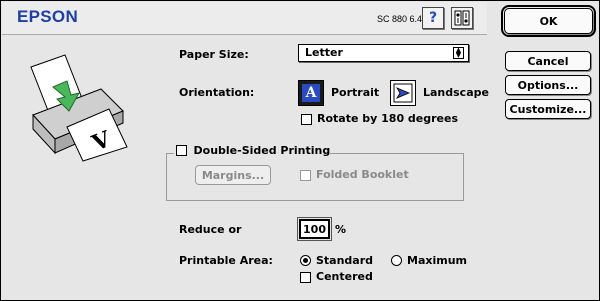 The height and width of the screenshot is (301, 600). What do you see at coordinates (355, 92) in the screenshot?
I see `portrait-label: Portrait` at bounding box center [355, 92].